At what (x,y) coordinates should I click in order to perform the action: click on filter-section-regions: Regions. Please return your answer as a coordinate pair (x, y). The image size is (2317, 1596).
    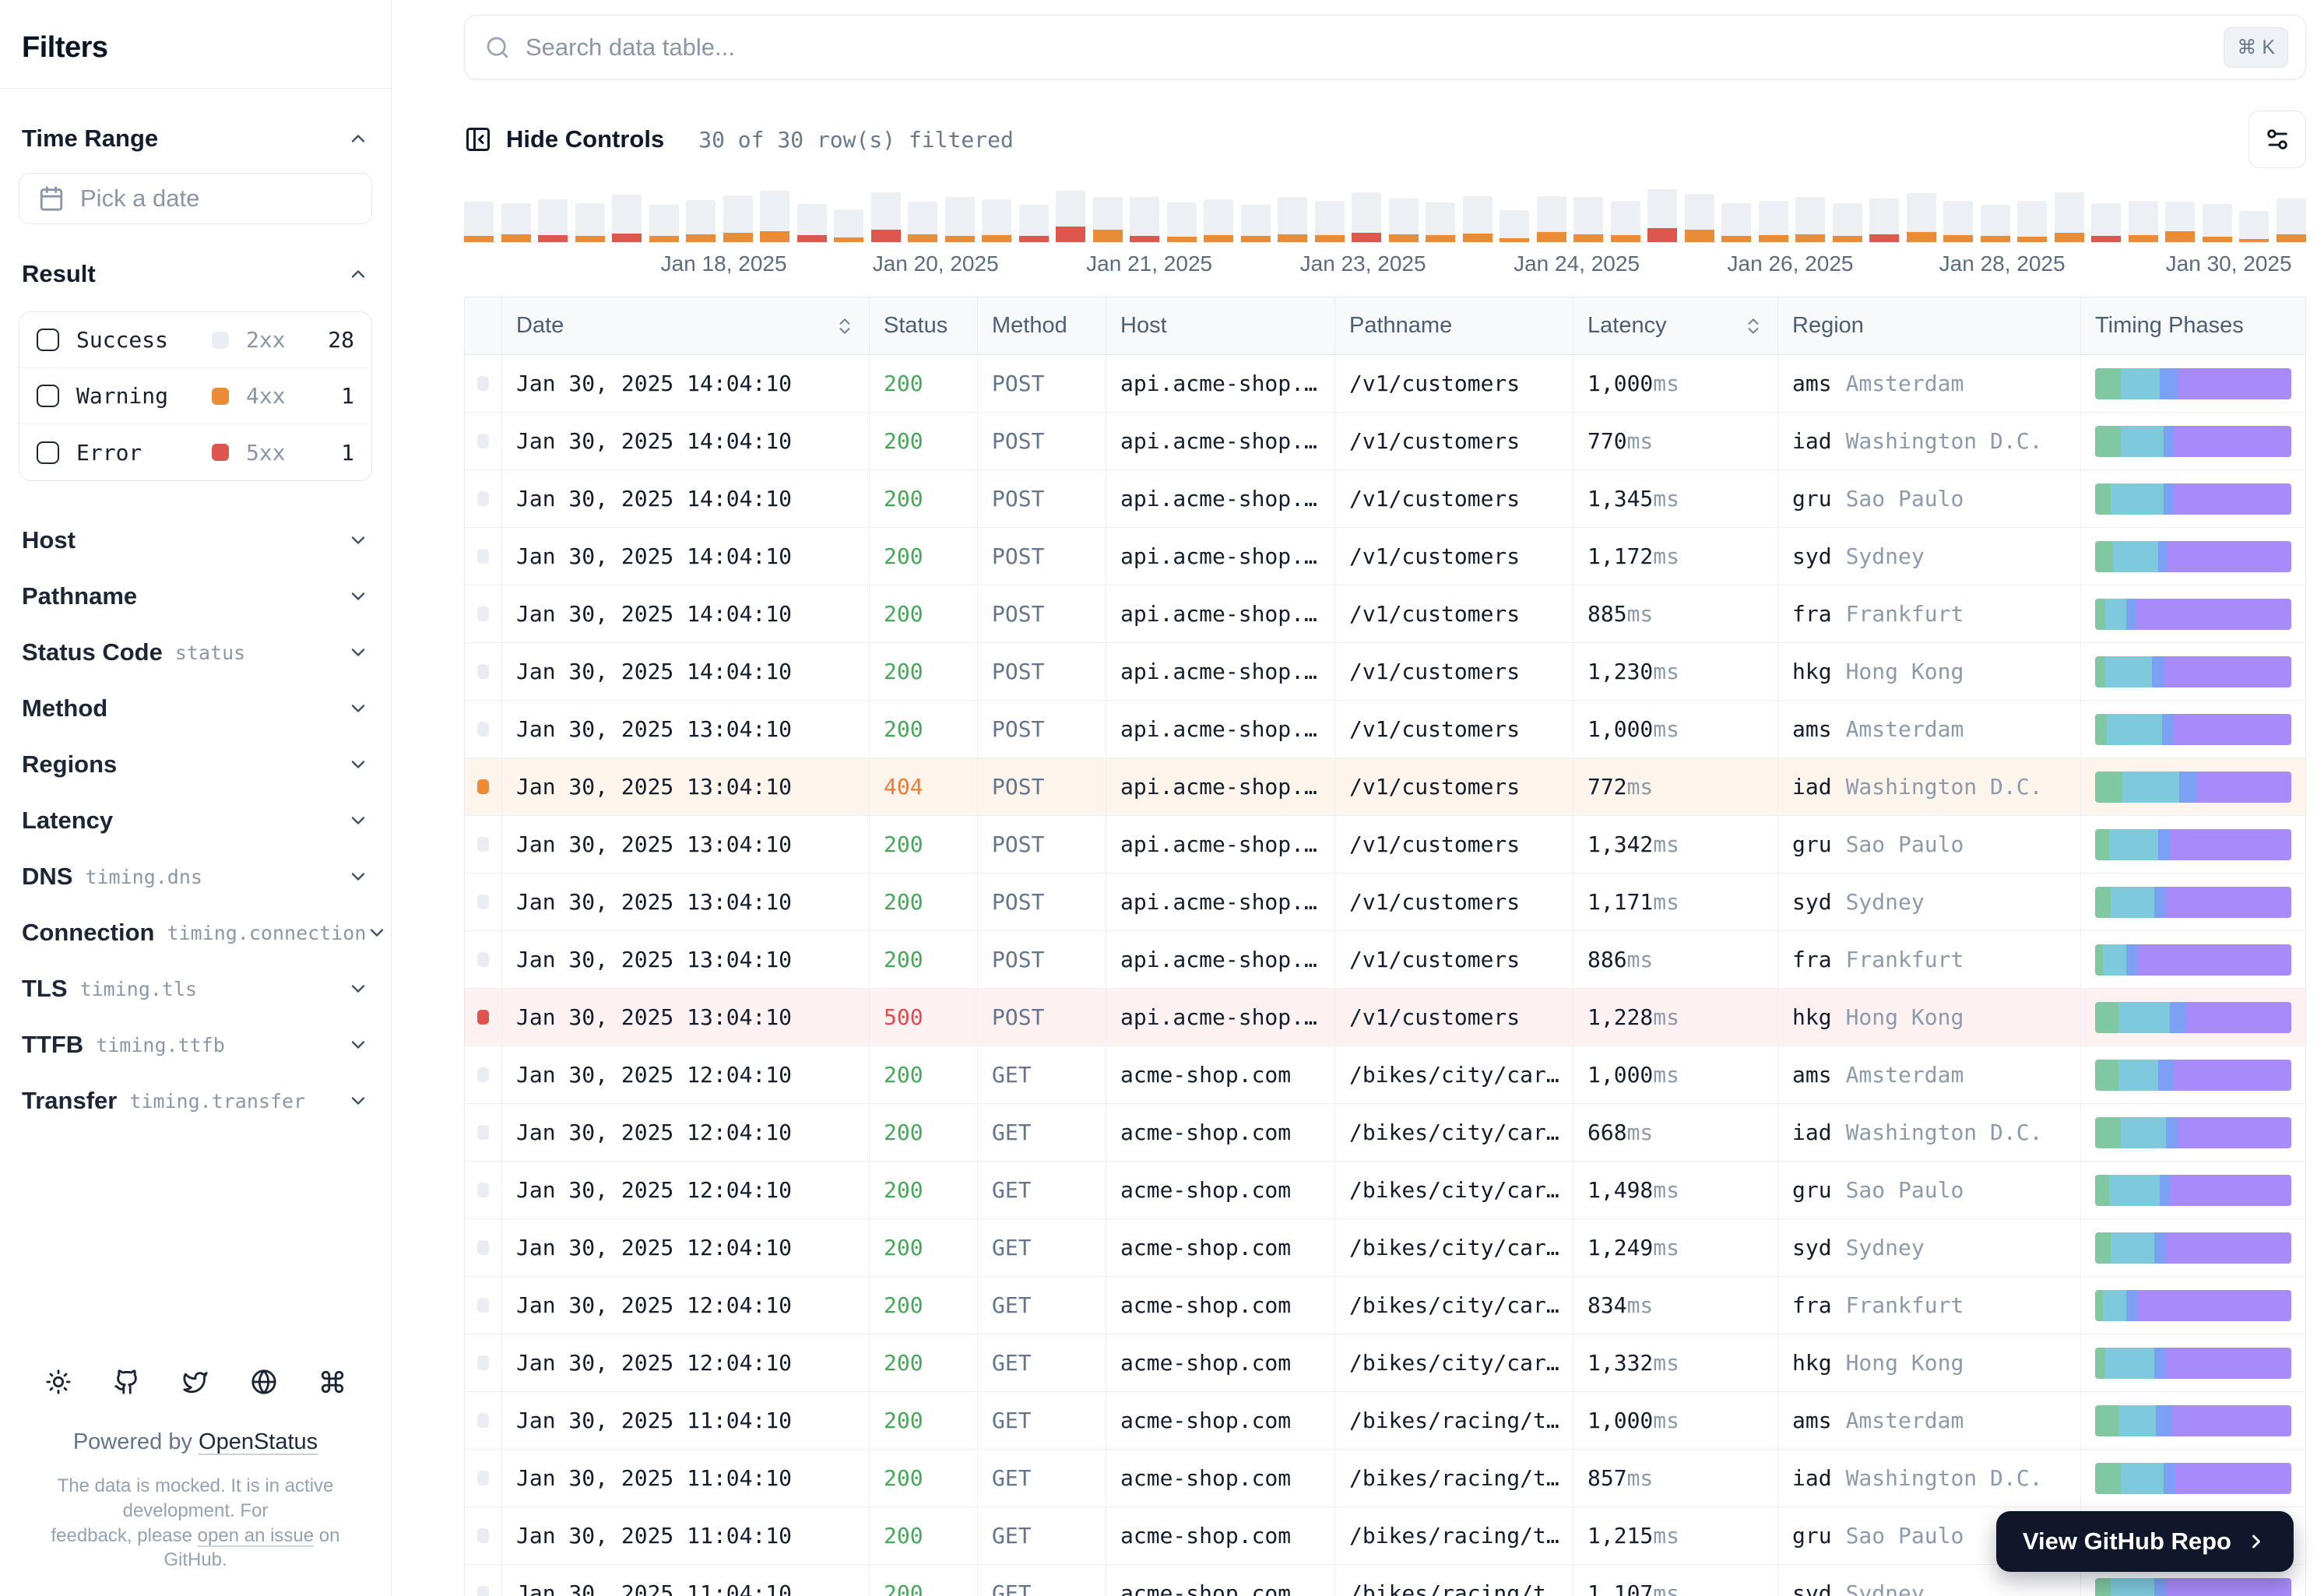
    Looking at the image, I should click on (196, 764).